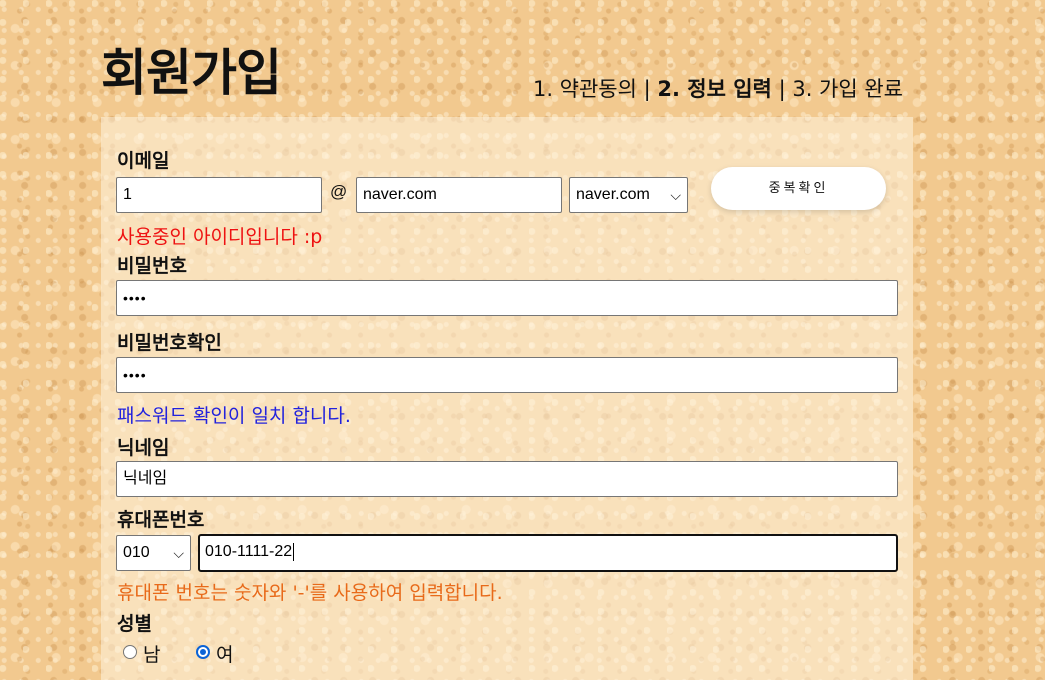  I want to click on step-indicator: 1. 약관동의 | 2. 정보 입력 | 3. 가입 완료, so click(718, 88).